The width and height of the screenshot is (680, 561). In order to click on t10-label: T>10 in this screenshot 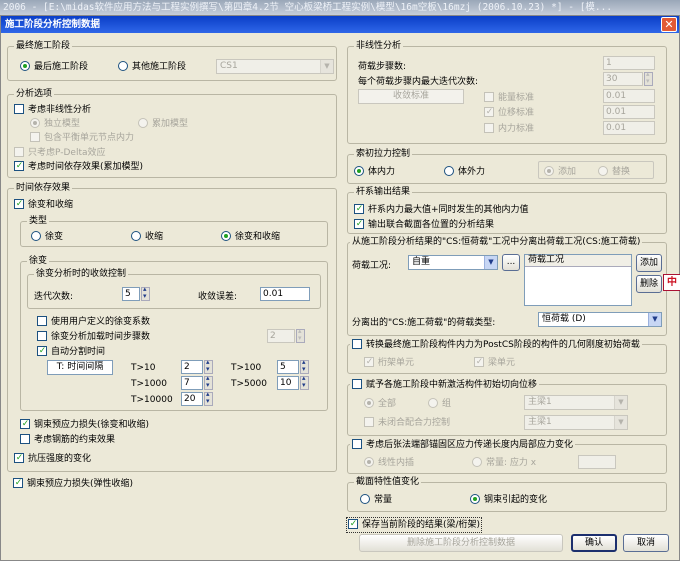, I will do `click(143, 368)`.